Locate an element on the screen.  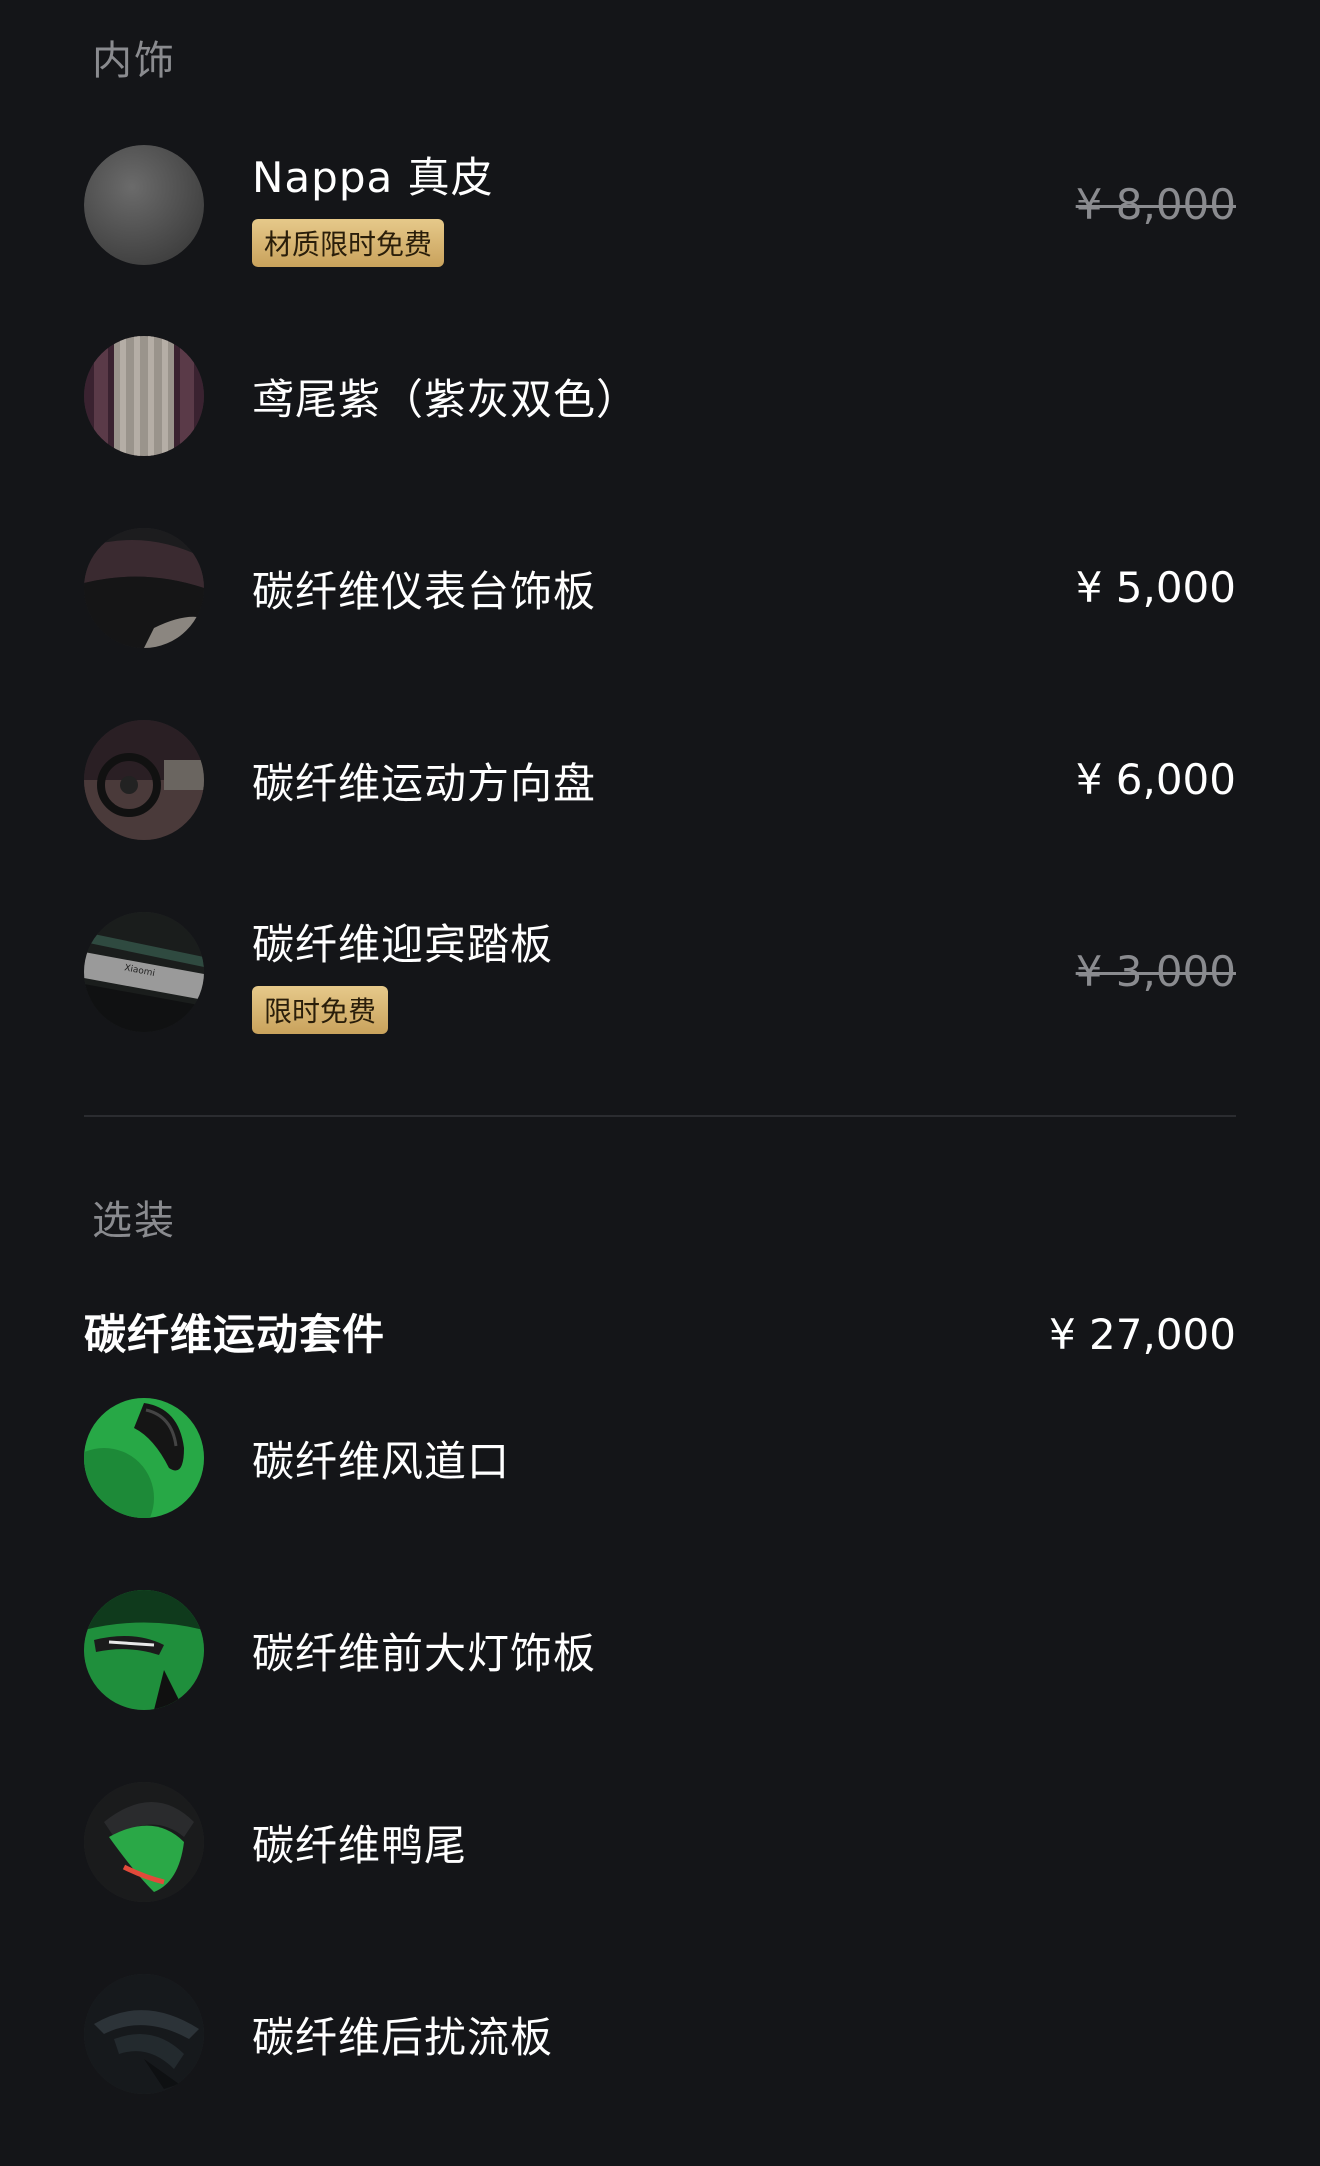
carbon-headlight-trim-icon is located at coordinates (144, 1650).